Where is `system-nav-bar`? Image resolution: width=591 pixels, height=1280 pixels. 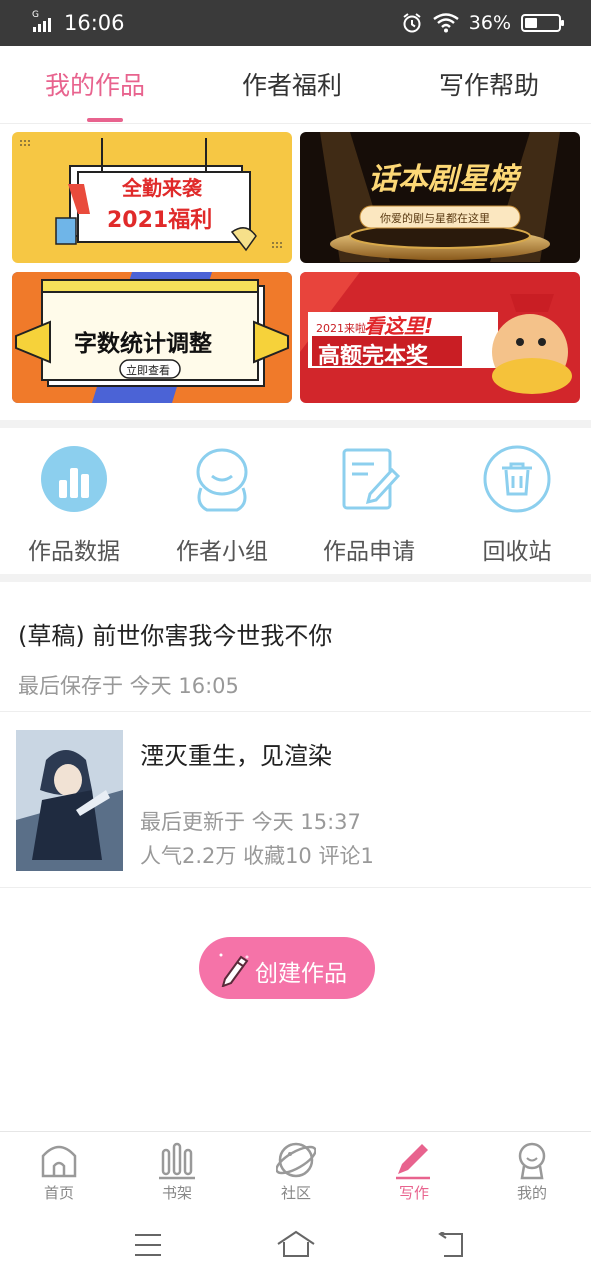
system-nav-bar is located at coordinates (295, 1244).